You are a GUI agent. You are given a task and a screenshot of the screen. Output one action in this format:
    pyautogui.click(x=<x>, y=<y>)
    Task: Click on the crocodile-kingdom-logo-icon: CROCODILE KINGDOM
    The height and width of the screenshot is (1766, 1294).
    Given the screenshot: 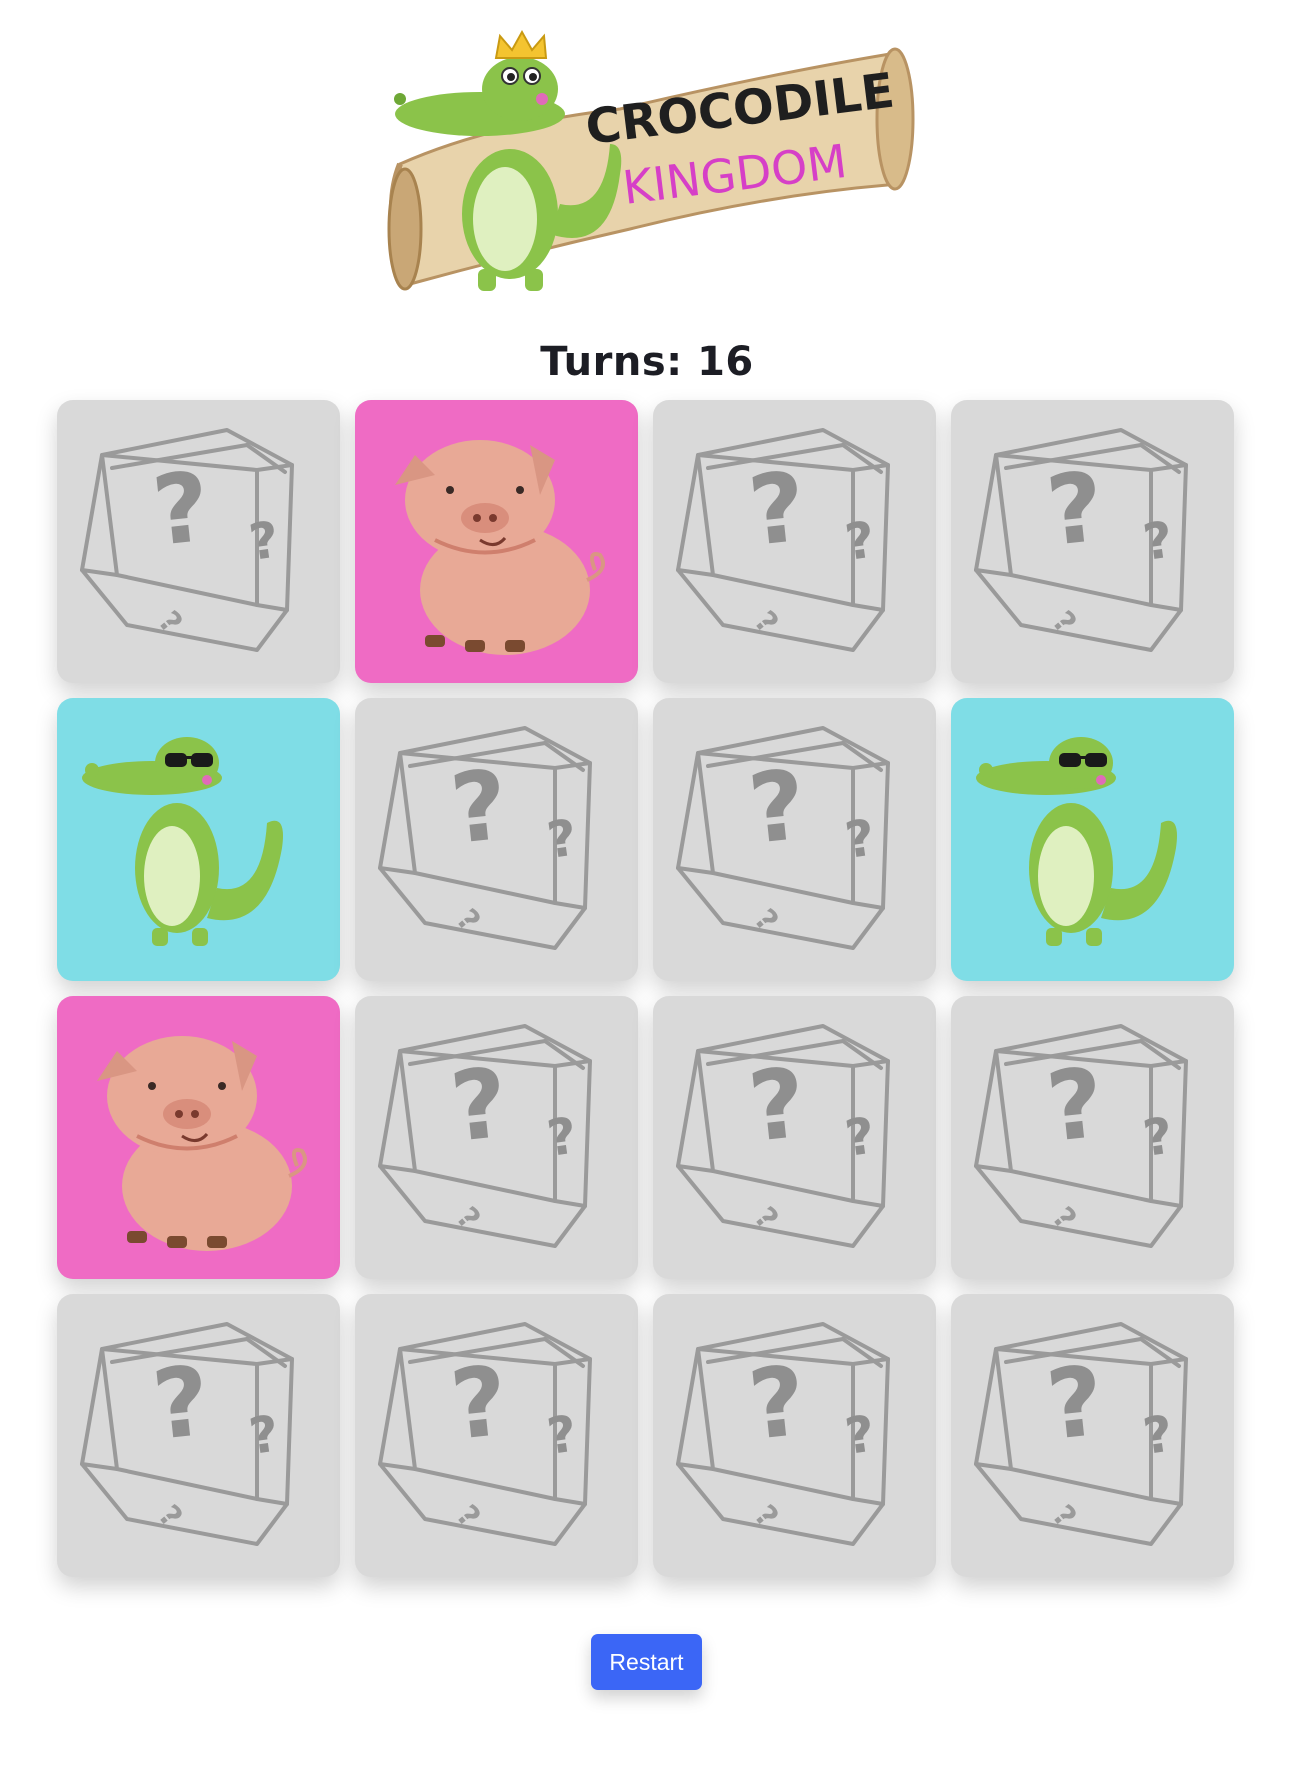 What is the action you would take?
    pyautogui.click(x=651, y=160)
    